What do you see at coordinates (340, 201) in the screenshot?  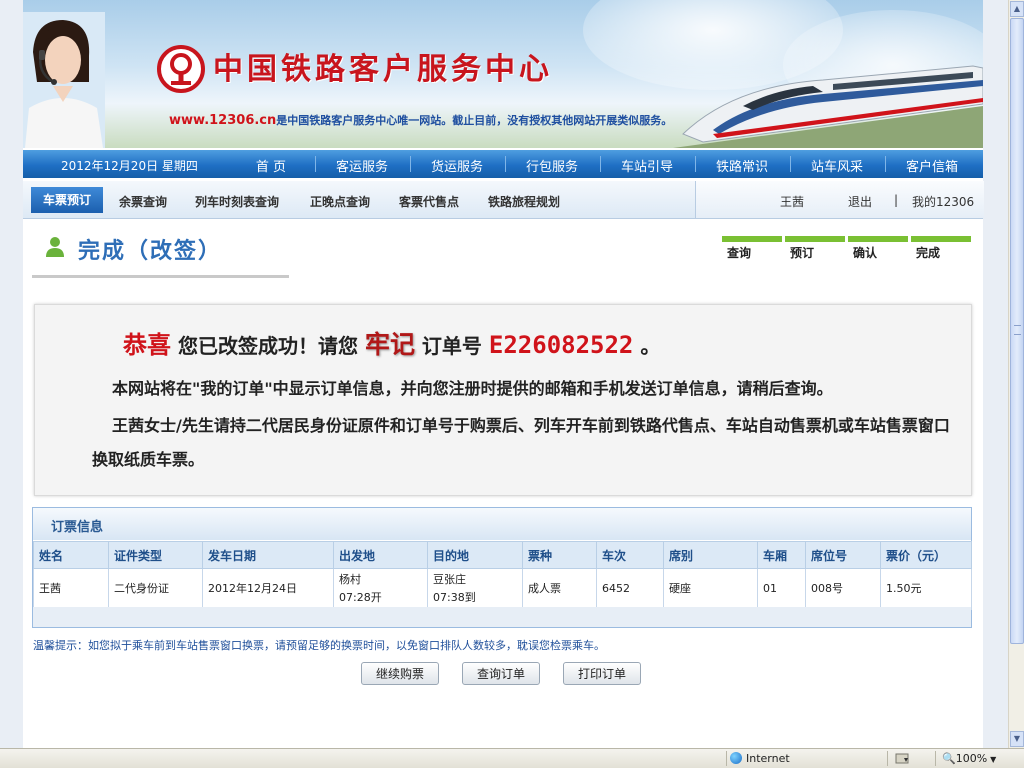 I see `tab-delay-query: 正晚点查询` at bounding box center [340, 201].